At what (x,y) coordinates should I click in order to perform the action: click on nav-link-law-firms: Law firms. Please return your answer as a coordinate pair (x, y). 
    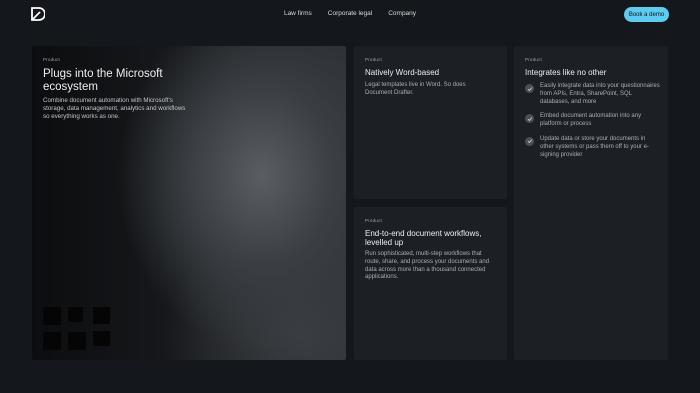
    Looking at the image, I should click on (298, 13).